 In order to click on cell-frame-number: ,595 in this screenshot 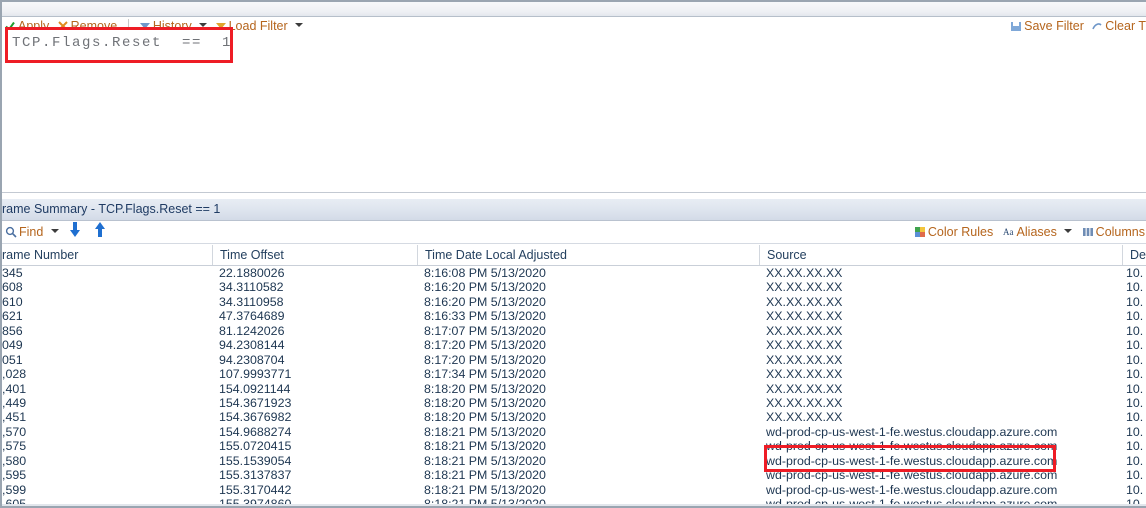, I will do `click(14, 475)`.